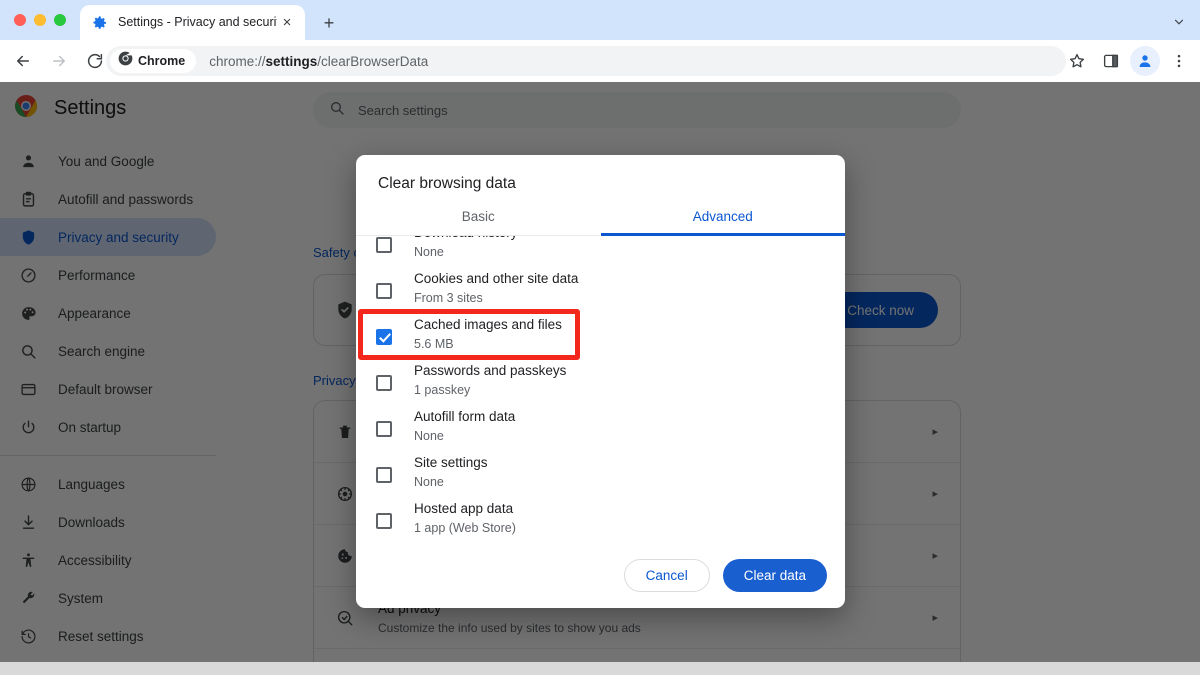 This screenshot has height=675, width=1200. I want to click on option-label: Passwords and passkeys, so click(490, 370).